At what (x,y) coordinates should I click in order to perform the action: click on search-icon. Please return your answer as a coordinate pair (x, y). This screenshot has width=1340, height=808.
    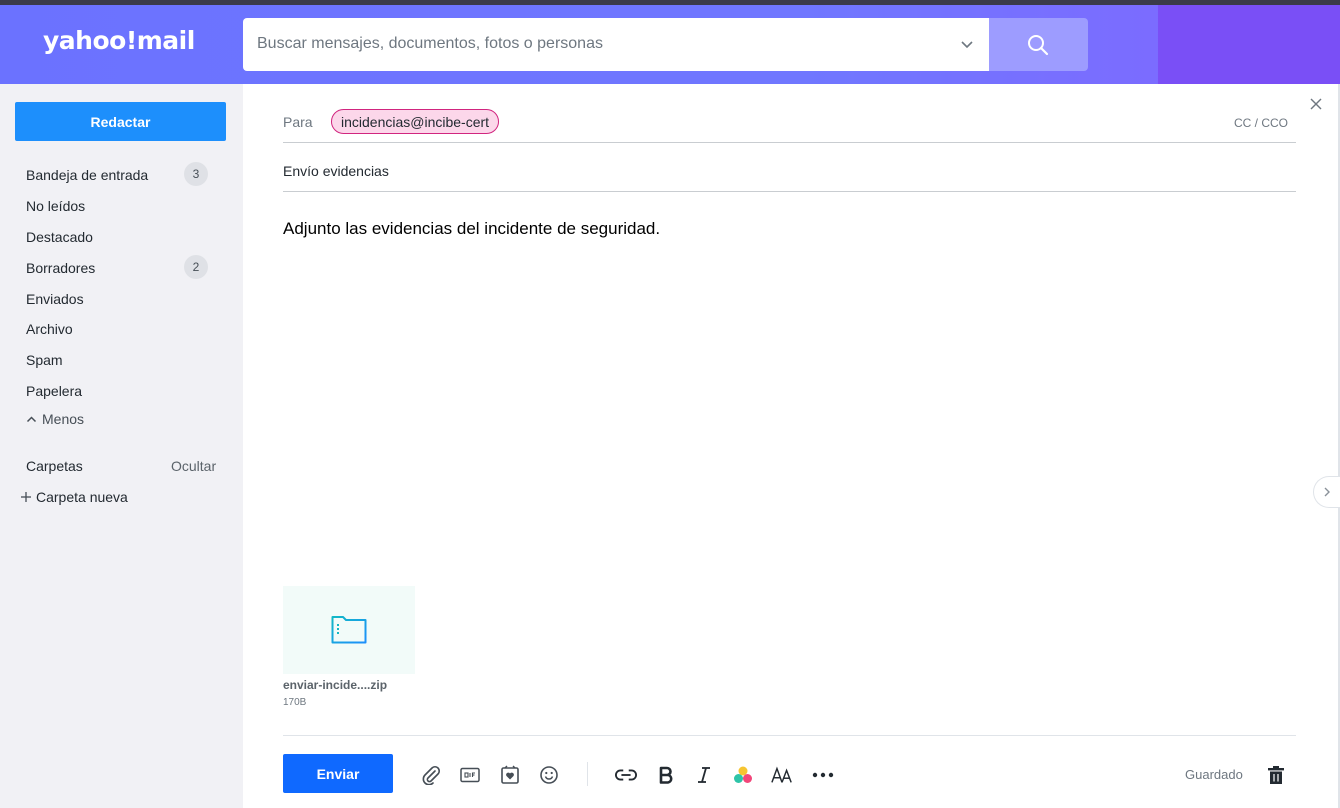
    Looking at the image, I should click on (1038, 45).